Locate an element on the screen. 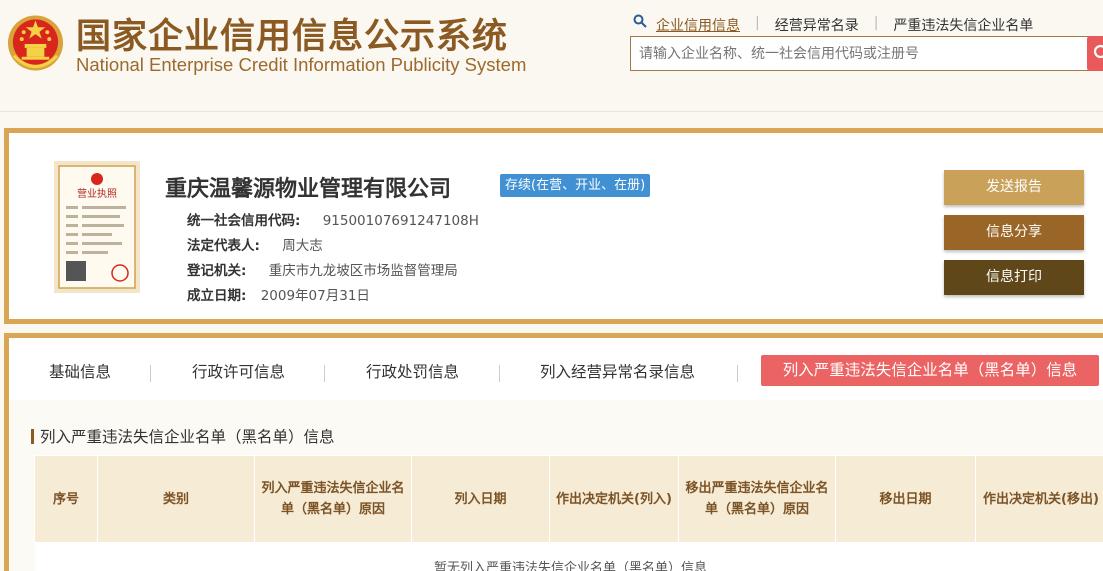  national-emblem-icon is located at coordinates (35, 43).